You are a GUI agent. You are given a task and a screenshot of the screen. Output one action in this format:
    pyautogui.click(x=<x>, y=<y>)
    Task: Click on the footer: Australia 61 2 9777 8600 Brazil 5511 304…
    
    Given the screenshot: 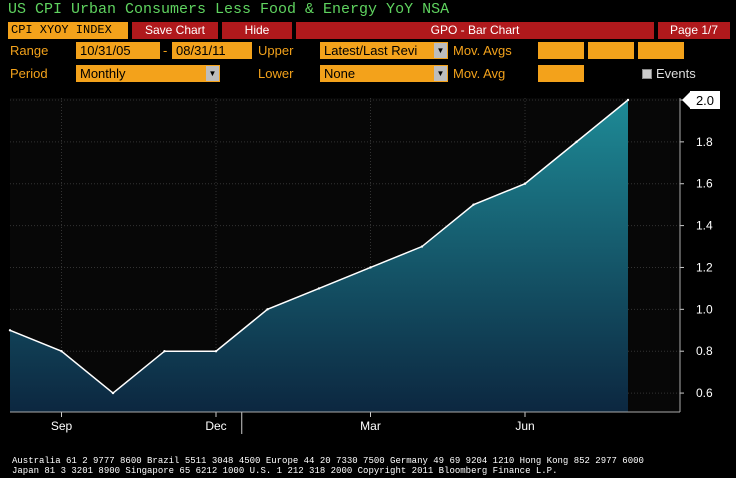 What is the action you would take?
    pyautogui.click(x=368, y=466)
    